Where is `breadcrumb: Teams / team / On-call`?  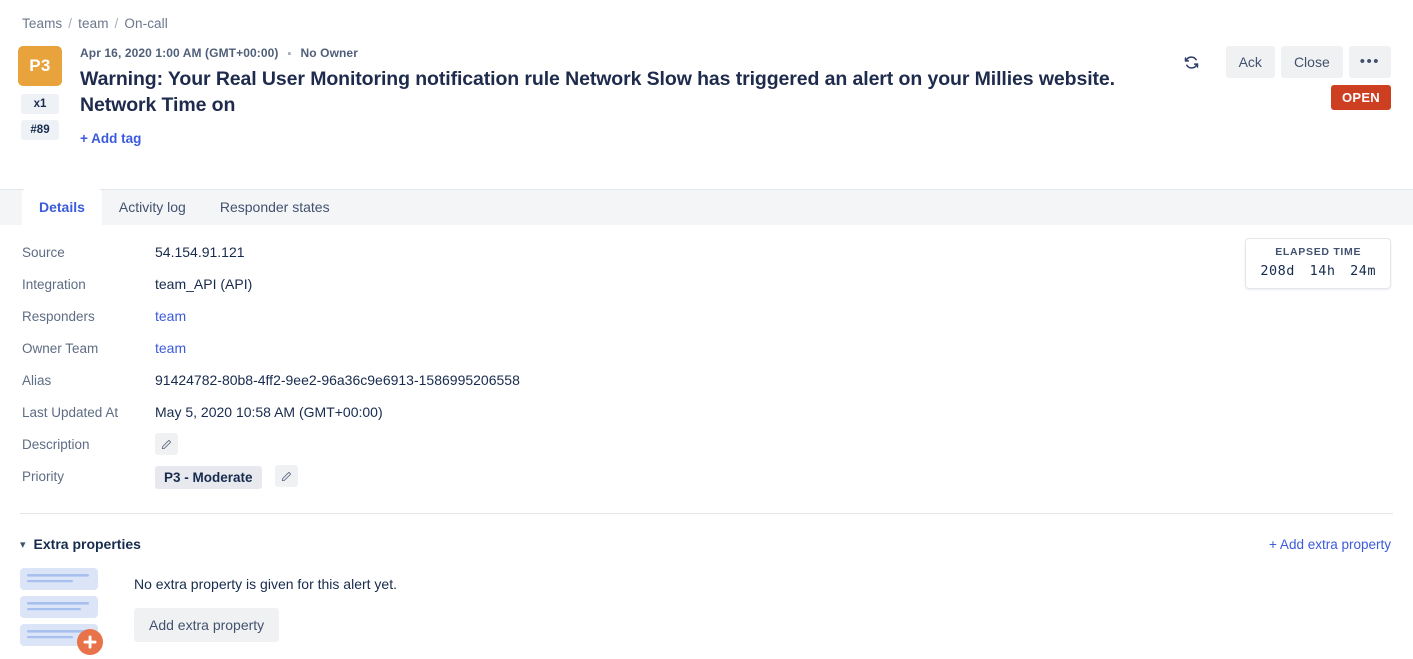 breadcrumb: Teams / team / On-call is located at coordinates (95, 23).